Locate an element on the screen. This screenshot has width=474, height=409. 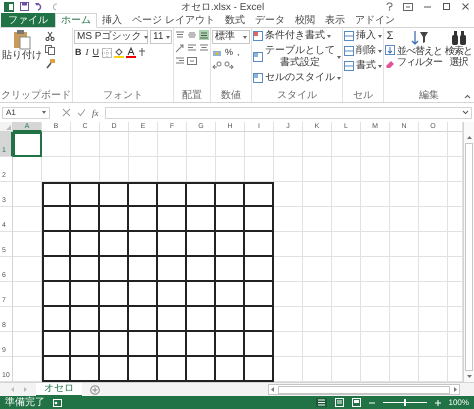
macro-record-icon is located at coordinates (57, 402).